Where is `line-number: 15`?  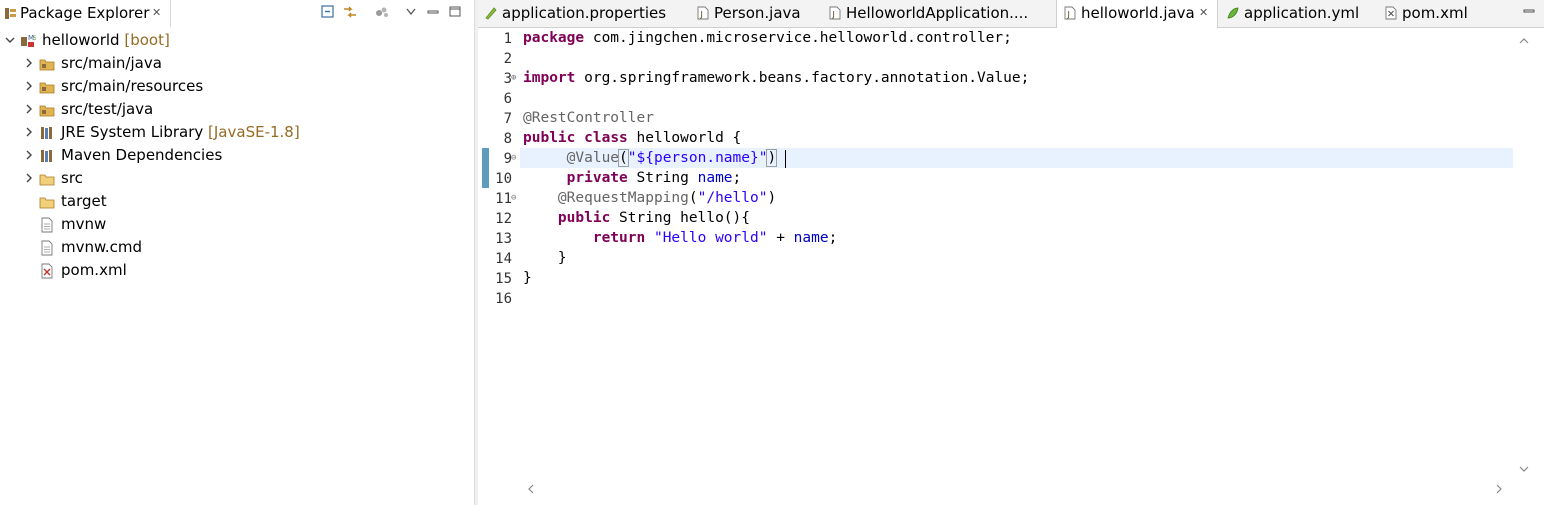 line-number: 15 is located at coordinates (503, 279).